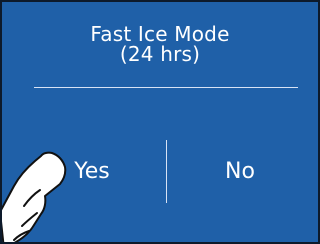 The image size is (320, 244). What do you see at coordinates (160, 54) in the screenshot?
I see `dialog-title-line-2: (24 hrs)` at bounding box center [160, 54].